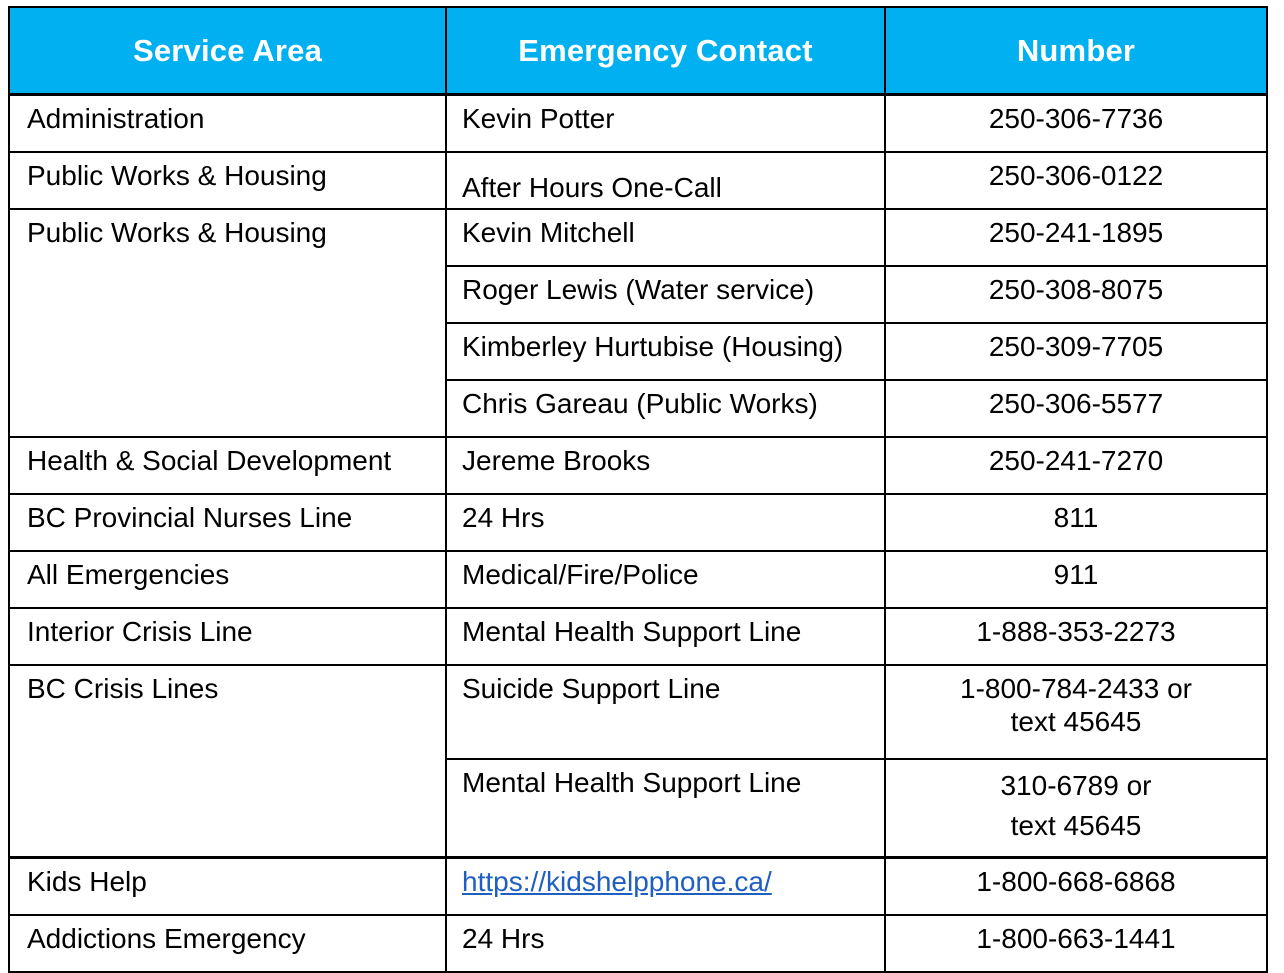  Describe the element at coordinates (1076, 351) in the screenshot. I see `number-cell: 250-309-7705` at that location.